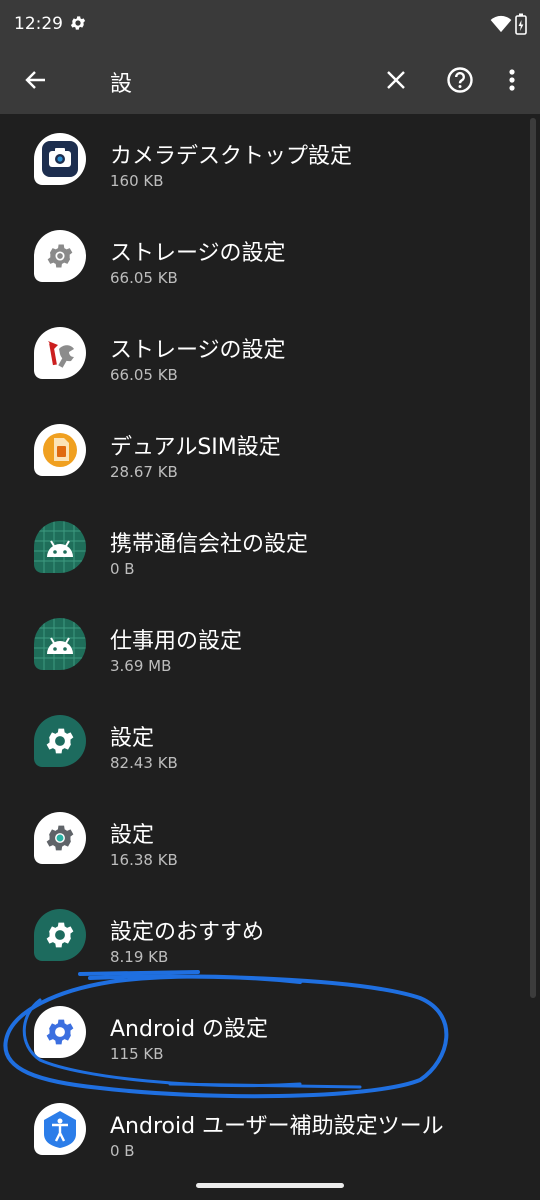  I want to click on list-item: 設定 82.43 KB, so click(265, 744).